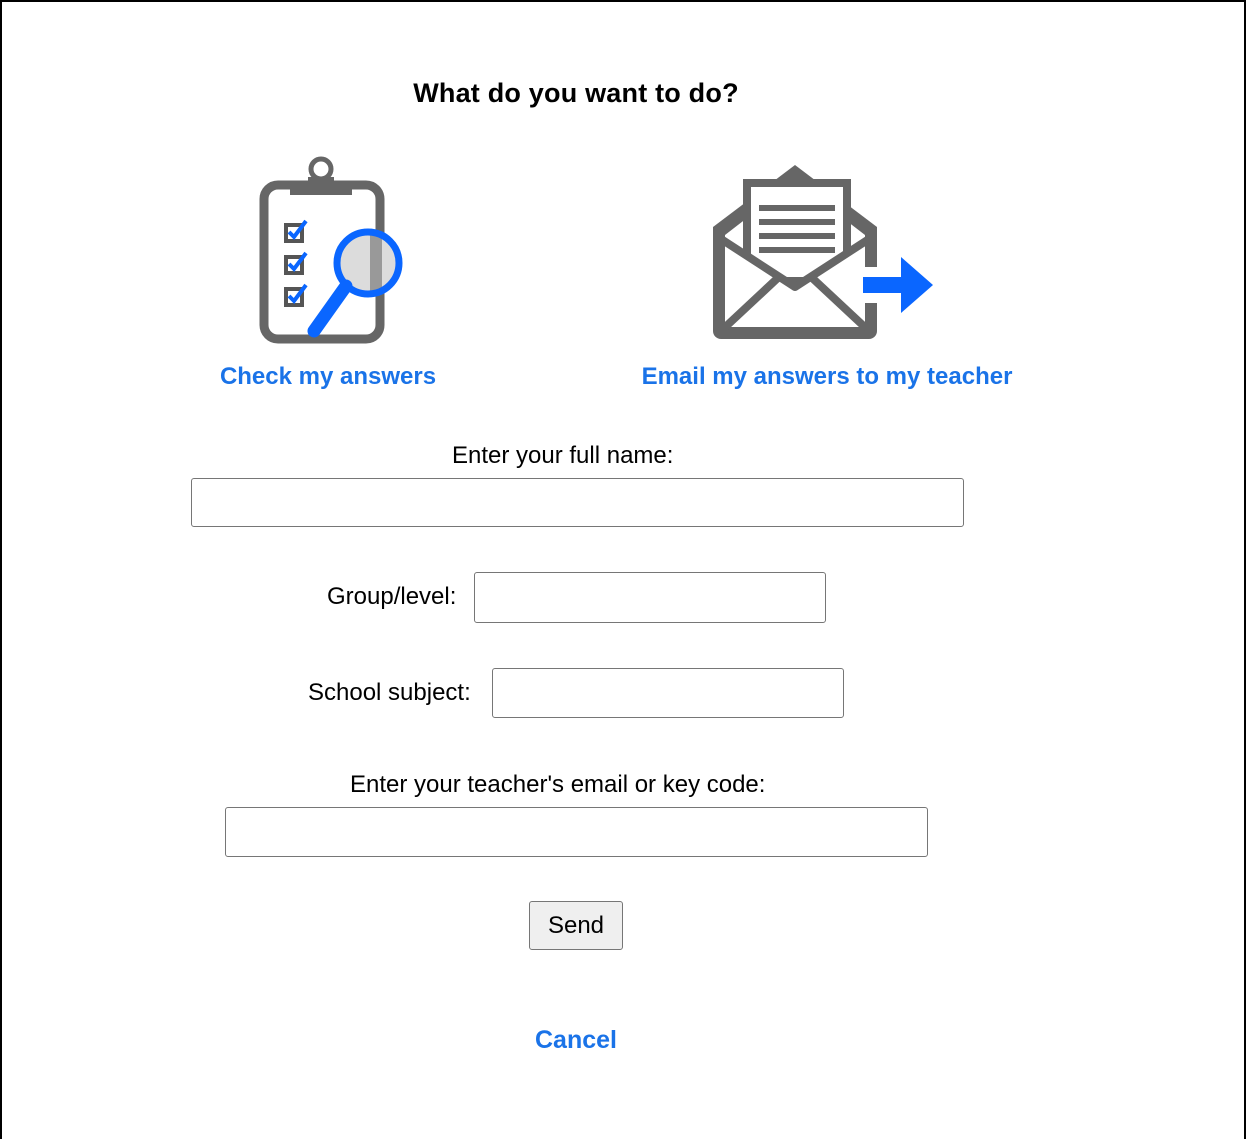 This screenshot has width=1248, height=1139. Describe the element at coordinates (558, 784) in the screenshot. I see `teacher-email-label: Enter your teacher's email or key code:` at that location.